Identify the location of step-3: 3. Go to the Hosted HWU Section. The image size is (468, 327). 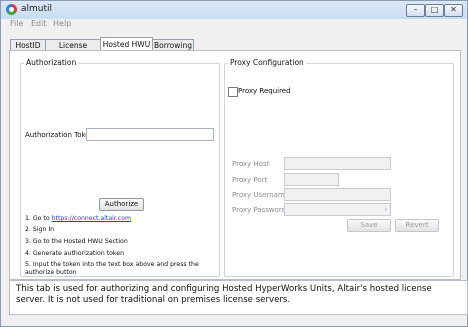
(76, 241).